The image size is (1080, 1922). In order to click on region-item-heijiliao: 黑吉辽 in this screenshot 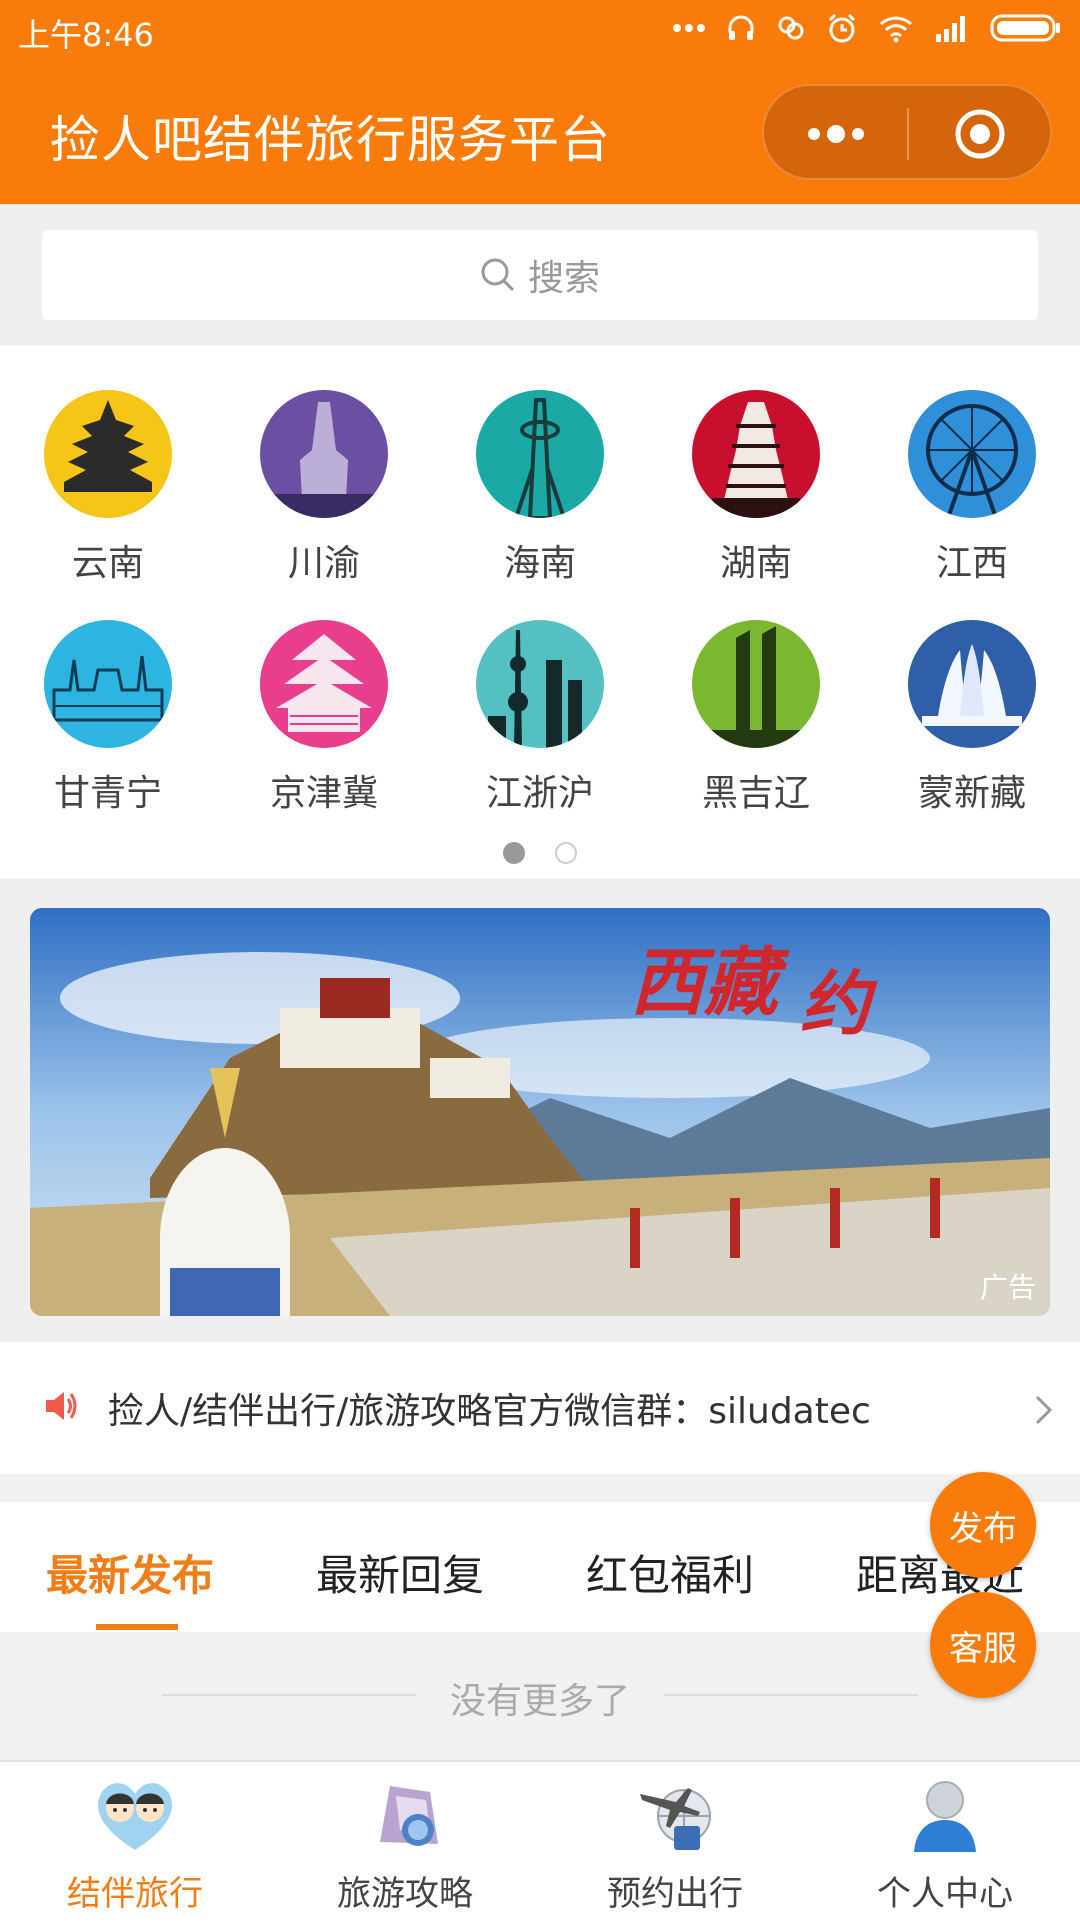, I will do `click(756, 718)`.